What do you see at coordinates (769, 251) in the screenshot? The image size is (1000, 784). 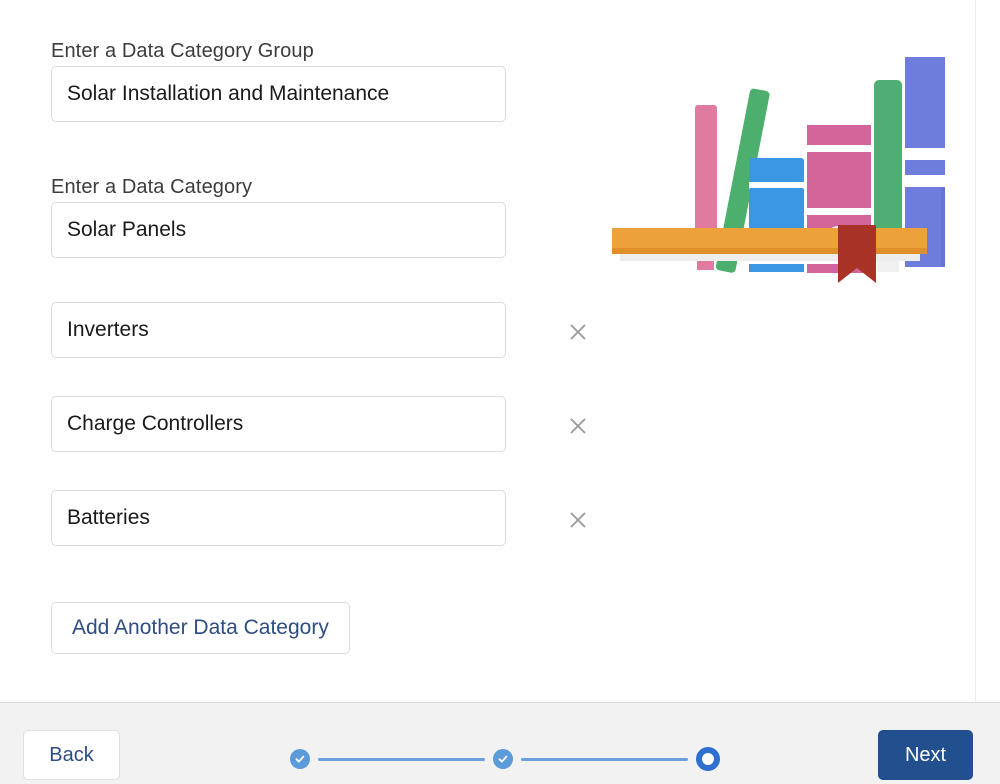 I see `shelf-edge` at bounding box center [769, 251].